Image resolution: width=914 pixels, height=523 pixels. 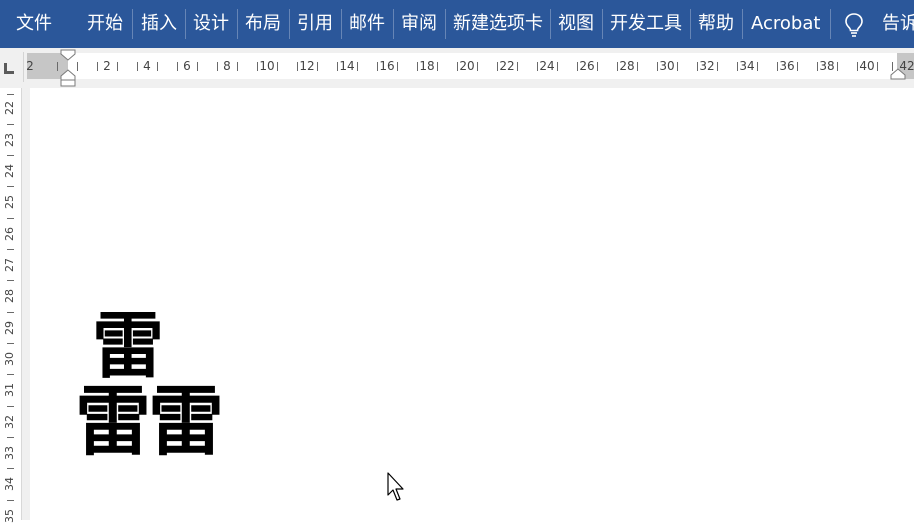 What do you see at coordinates (367, 24) in the screenshot?
I see `tab-mailings: 邮件` at bounding box center [367, 24].